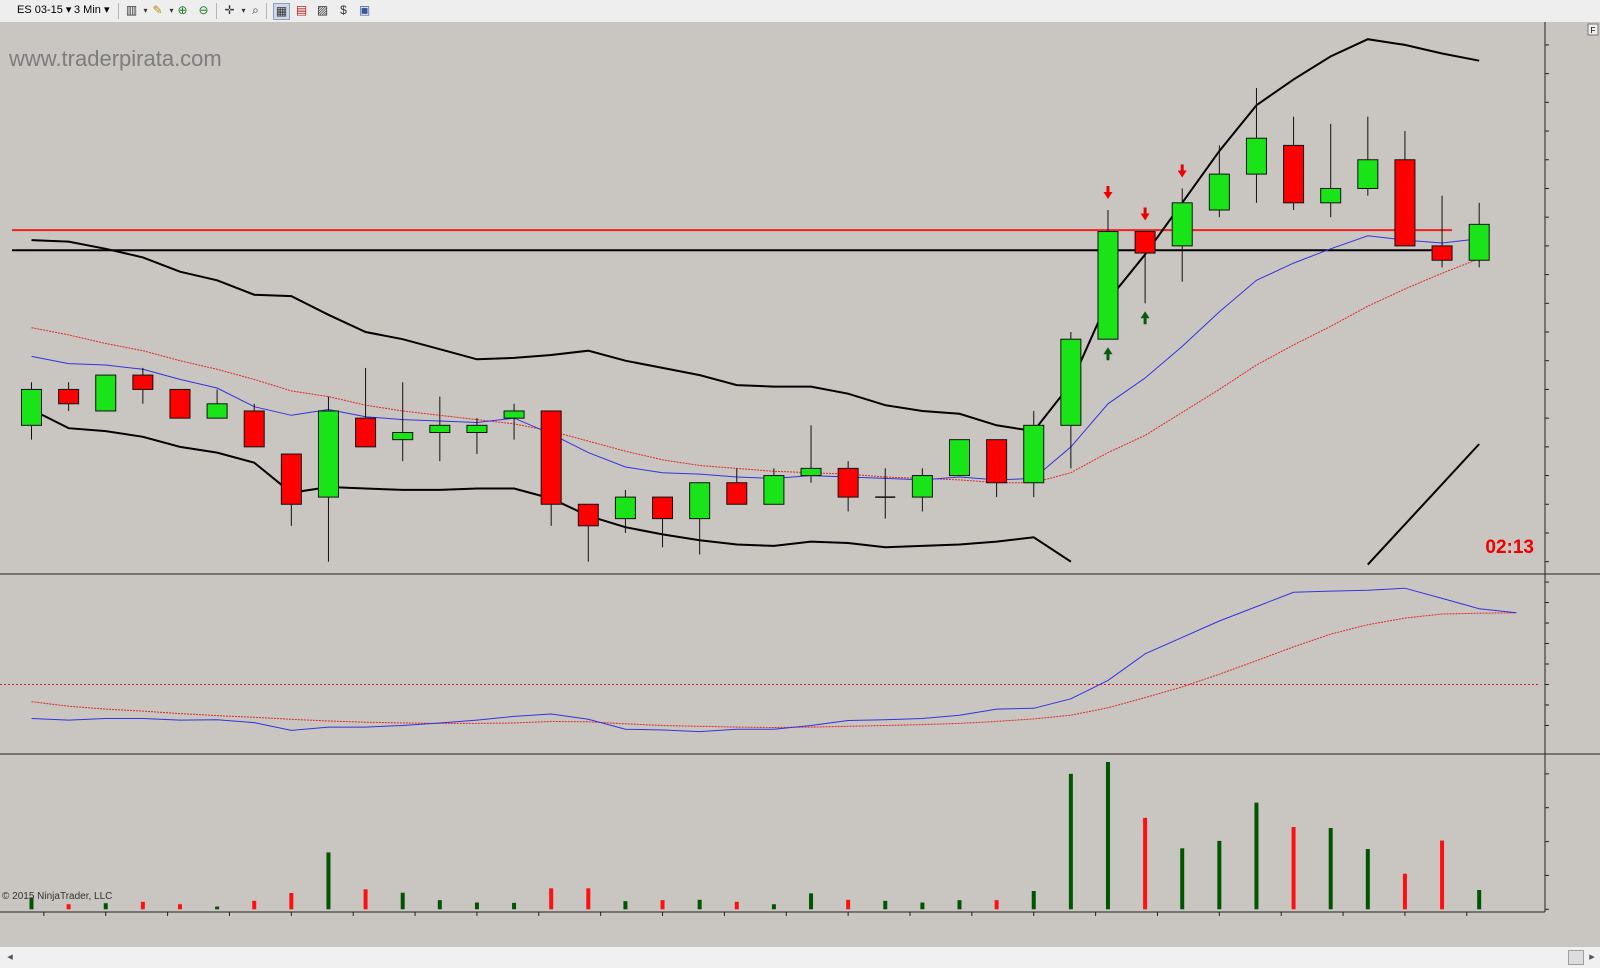 The width and height of the screenshot is (1600, 968). What do you see at coordinates (1576, 957) in the screenshot?
I see `scrollbar-thumb` at bounding box center [1576, 957].